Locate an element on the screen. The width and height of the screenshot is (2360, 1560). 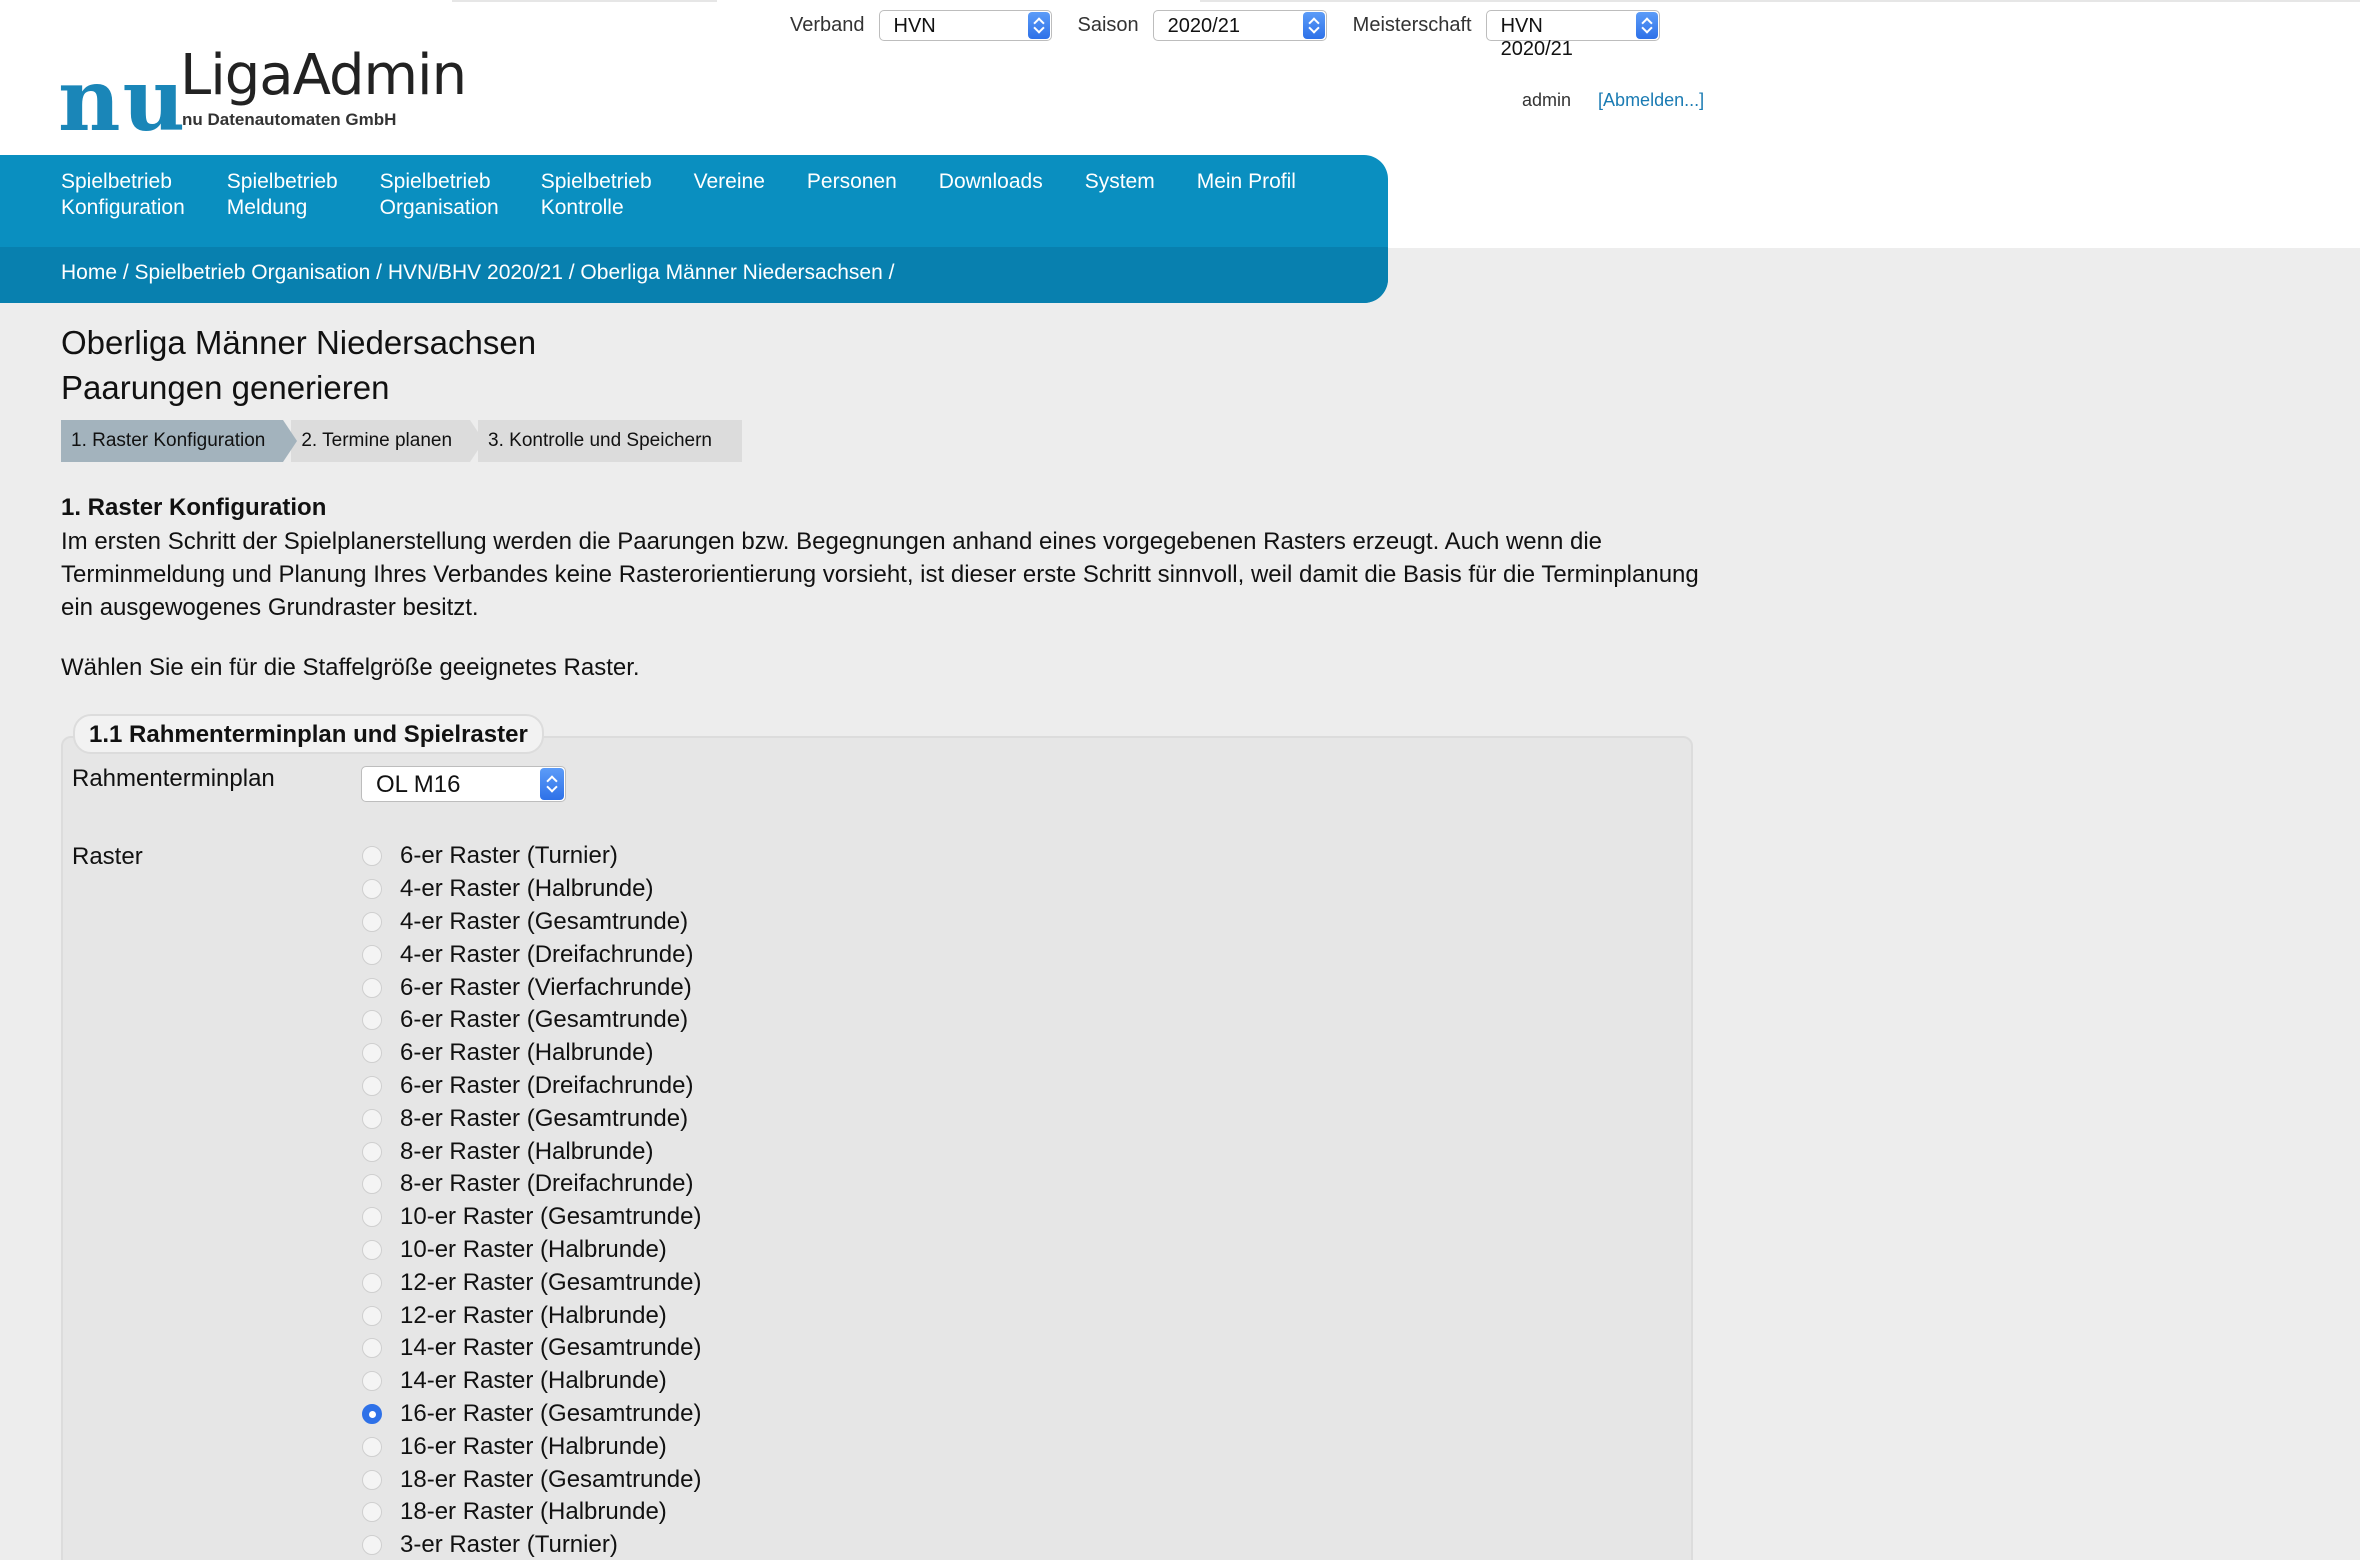
nav-item-personen: Personen is located at coordinates (852, 195).